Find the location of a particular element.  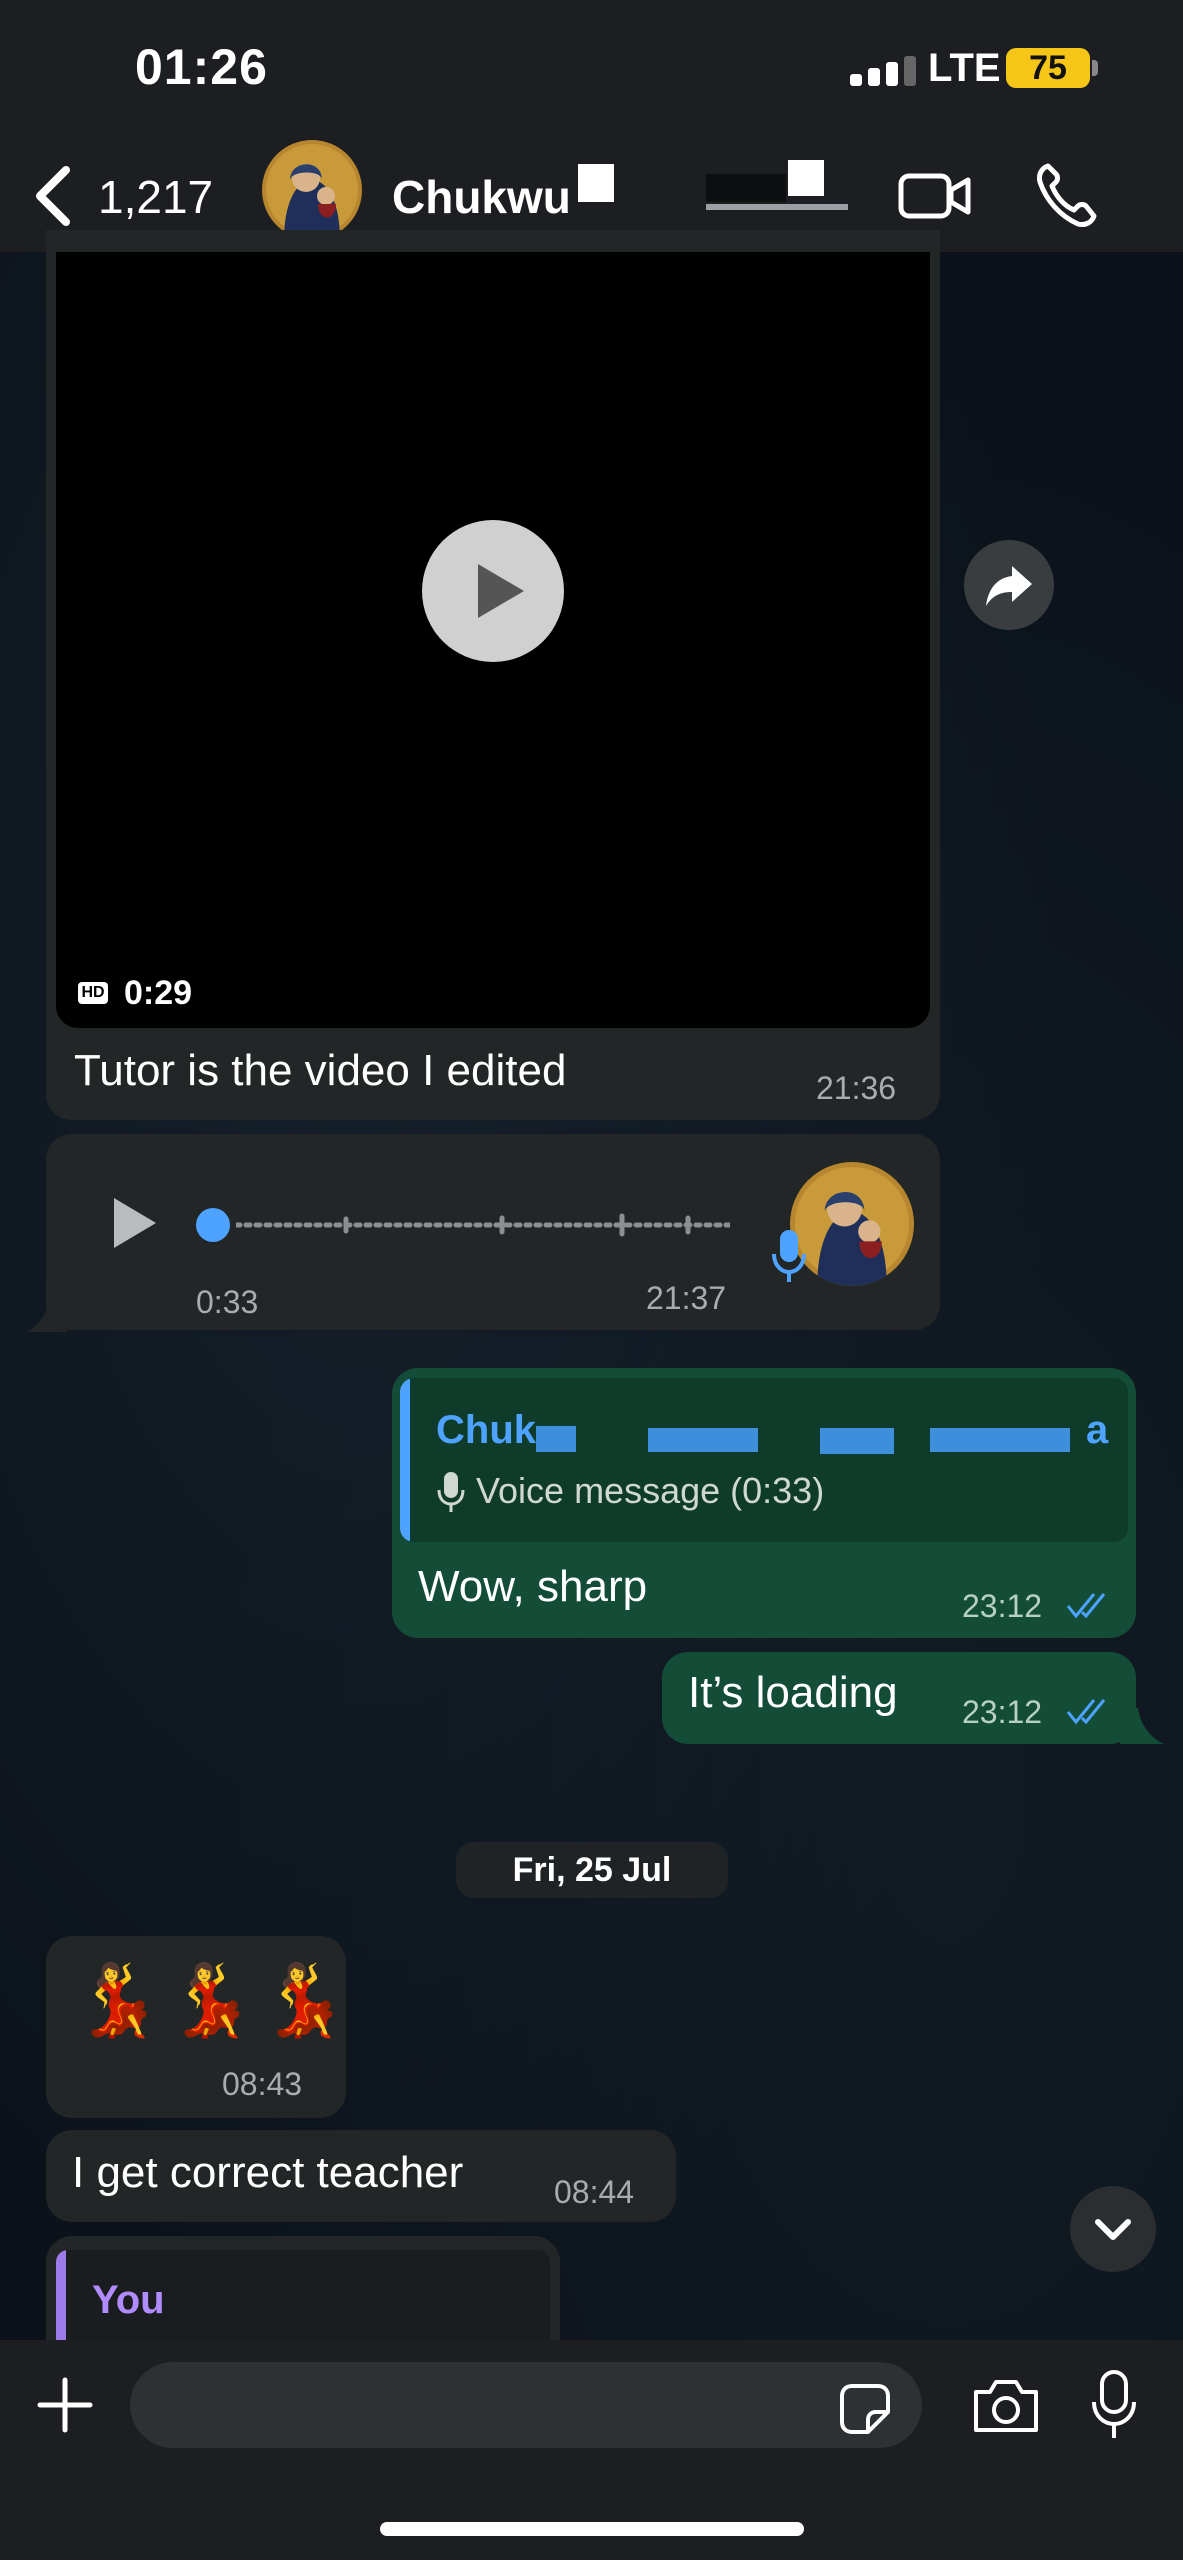

contact-avatar is located at coordinates (312, 190).